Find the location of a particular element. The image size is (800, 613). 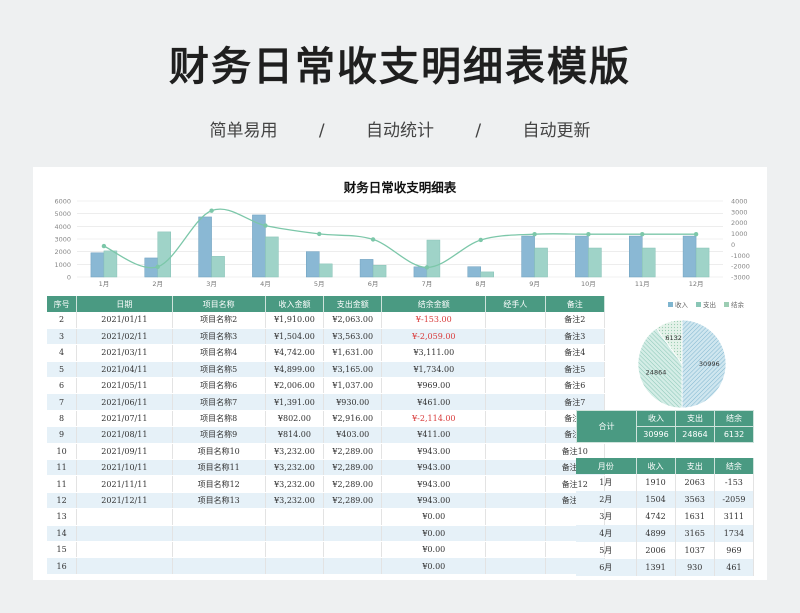

table-cell: ¥3,563.00 is located at coordinates (353, 337).